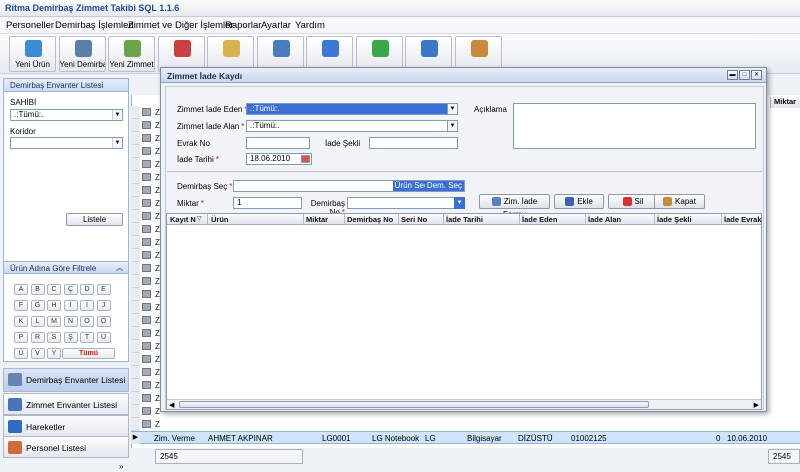 The width and height of the screenshot is (800, 472). Describe the element at coordinates (633, 201) in the screenshot. I see `delete-button: Sil` at that location.